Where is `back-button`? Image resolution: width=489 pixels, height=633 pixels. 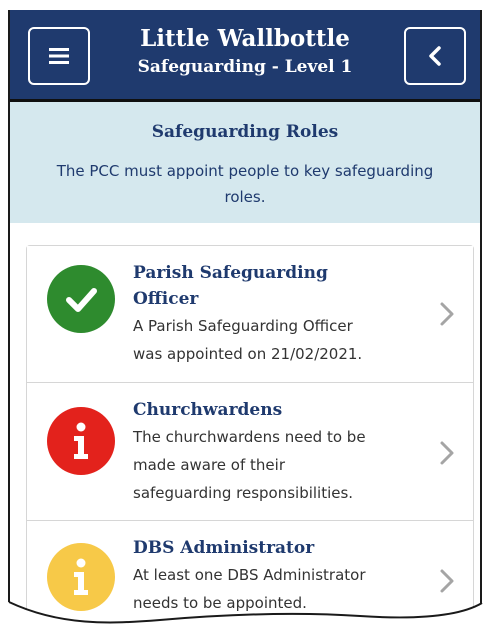
back-button is located at coordinates (435, 56).